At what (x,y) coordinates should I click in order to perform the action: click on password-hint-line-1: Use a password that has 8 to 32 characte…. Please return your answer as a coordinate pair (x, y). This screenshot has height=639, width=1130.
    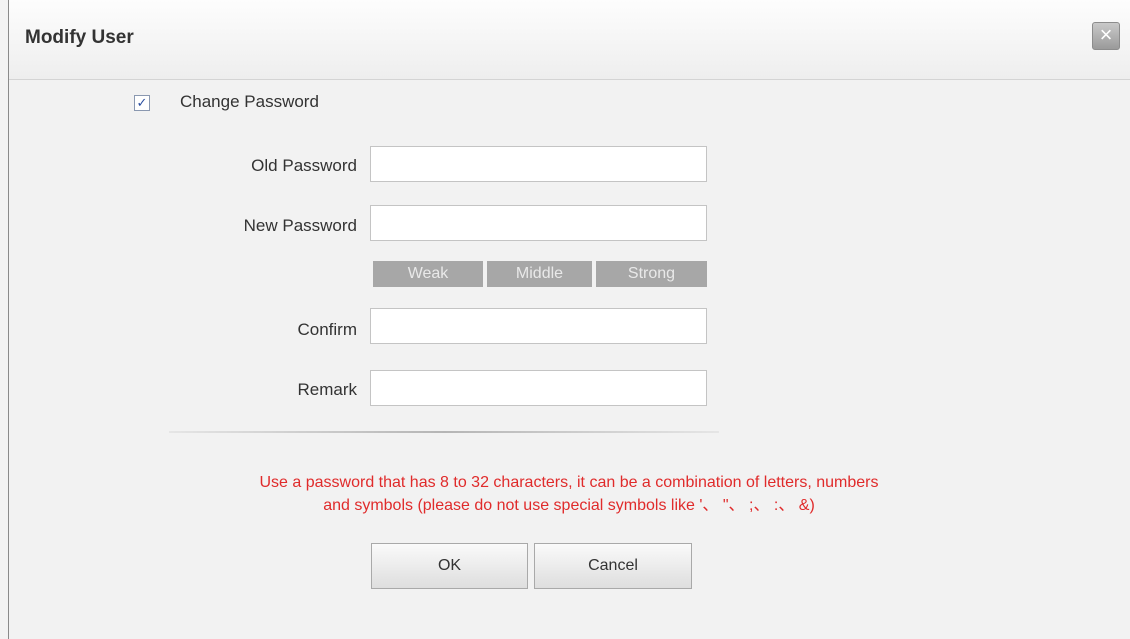
    Looking at the image, I should click on (569, 482).